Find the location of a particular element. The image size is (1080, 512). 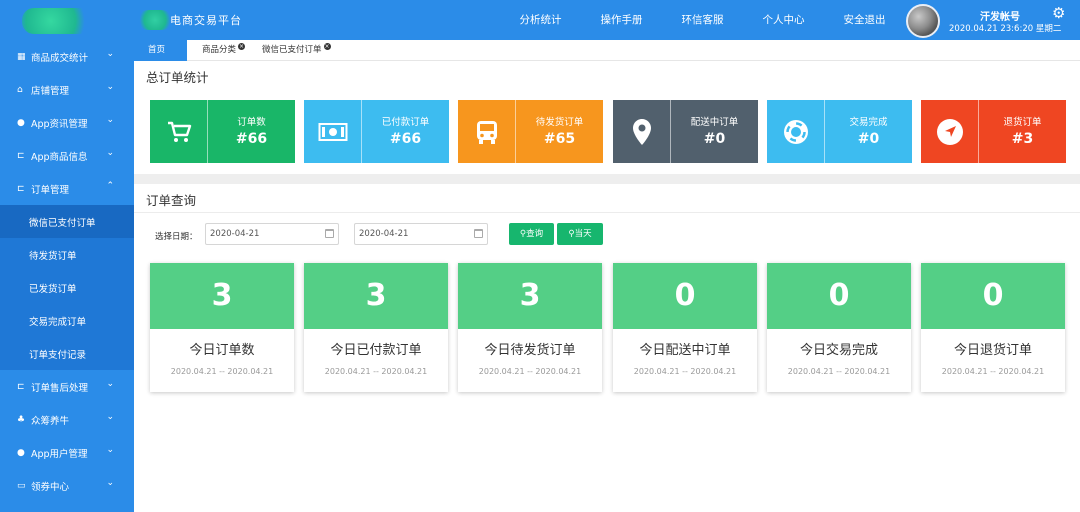

today-card-pending-ship: 3 今日待发货订单 2020.04.21 -- 2020.04.21 is located at coordinates (530, 327).